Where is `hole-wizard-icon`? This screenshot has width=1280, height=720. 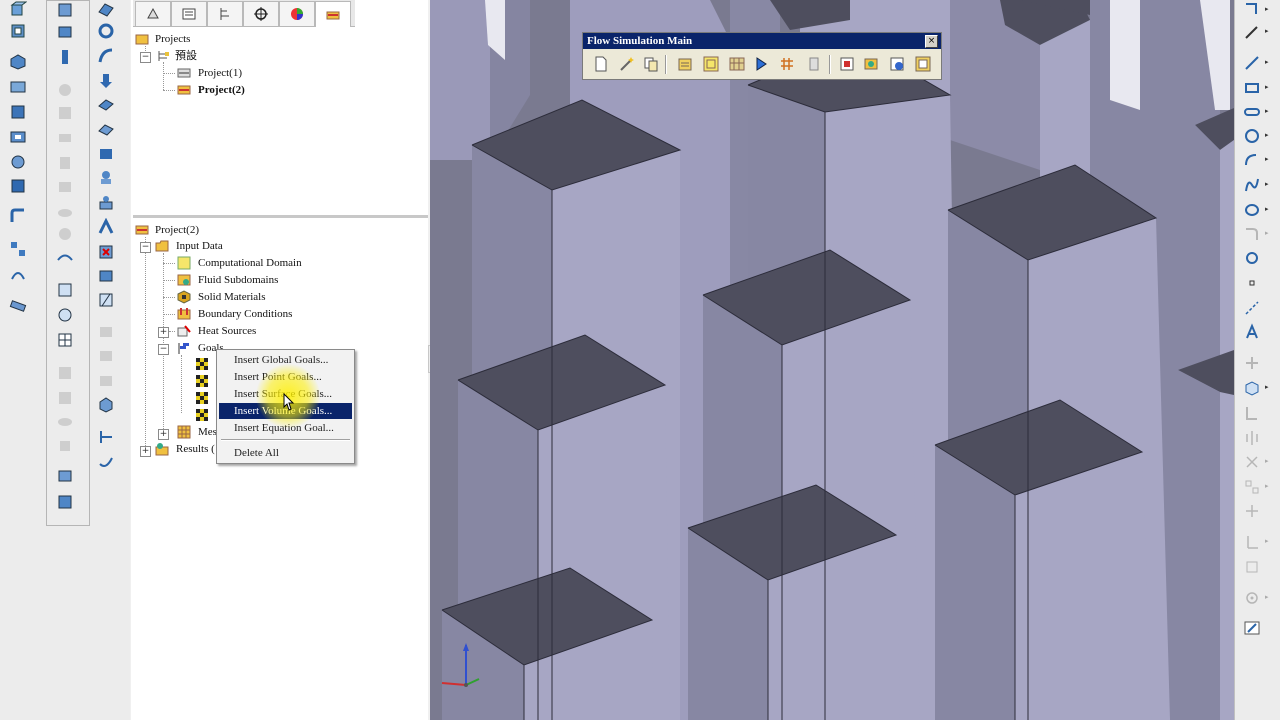 hole-wizard-icon is located at coordinates (65, 57).